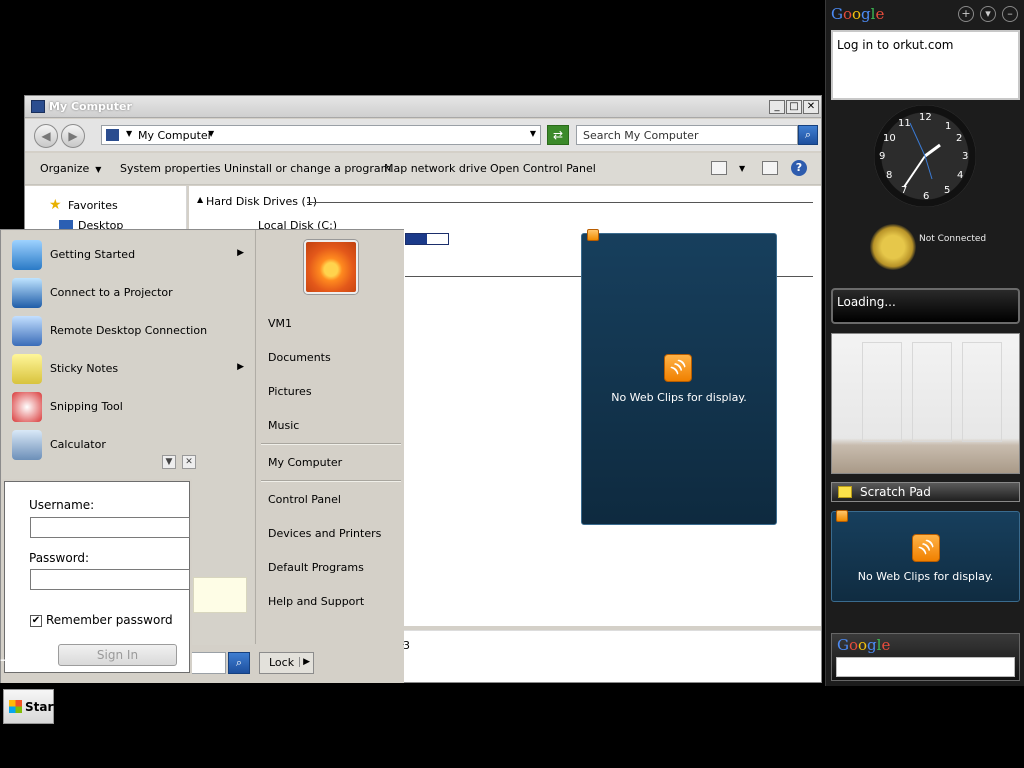  I want to click on close-button: ✕, so click(811, 107).